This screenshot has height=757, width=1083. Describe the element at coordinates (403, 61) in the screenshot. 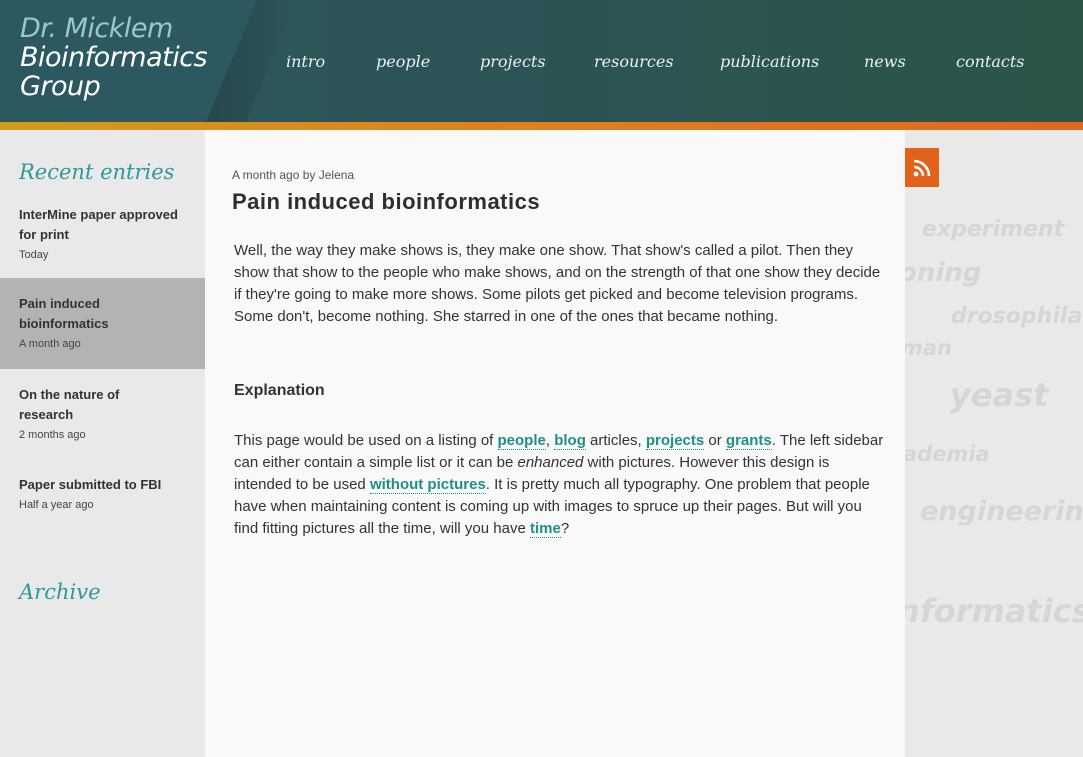

I see `nav-people: people` at that location.